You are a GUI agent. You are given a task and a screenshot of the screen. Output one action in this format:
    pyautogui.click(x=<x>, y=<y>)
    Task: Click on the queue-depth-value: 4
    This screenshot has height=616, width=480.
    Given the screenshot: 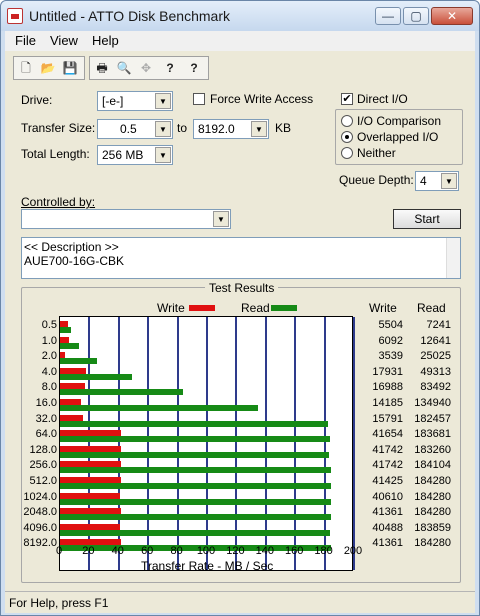 What is the action you would take?
    pyautogui.click(x=423, y=181)
    